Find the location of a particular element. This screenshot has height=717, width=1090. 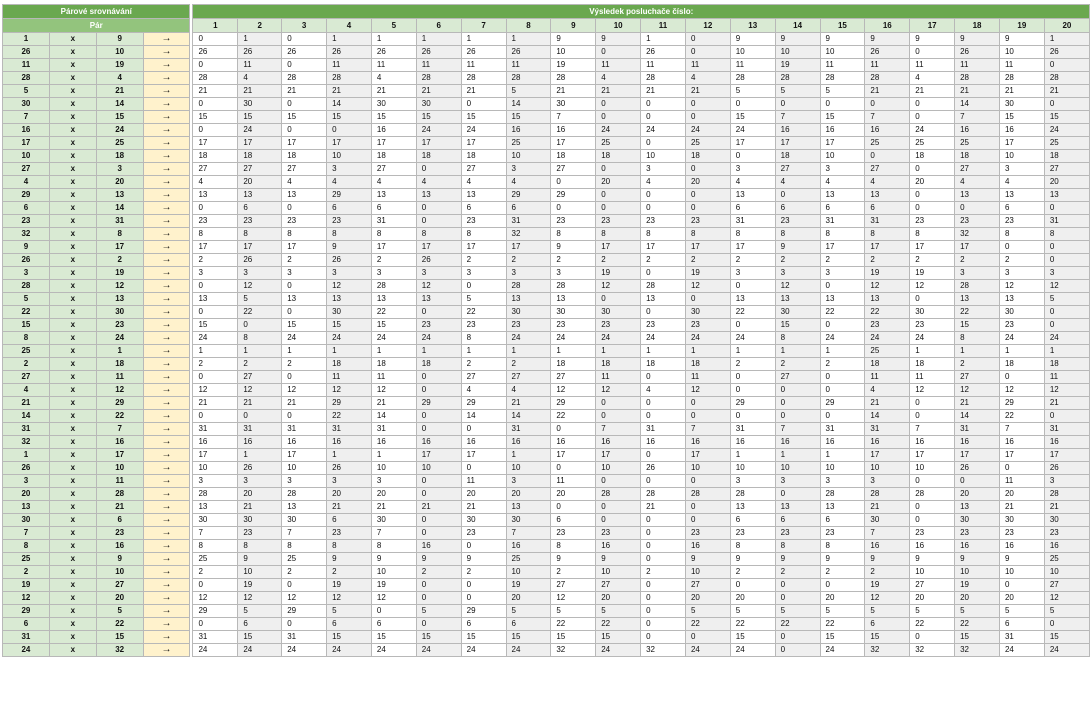

pair-second-sample: 1 is located at coordinates (119, 351).